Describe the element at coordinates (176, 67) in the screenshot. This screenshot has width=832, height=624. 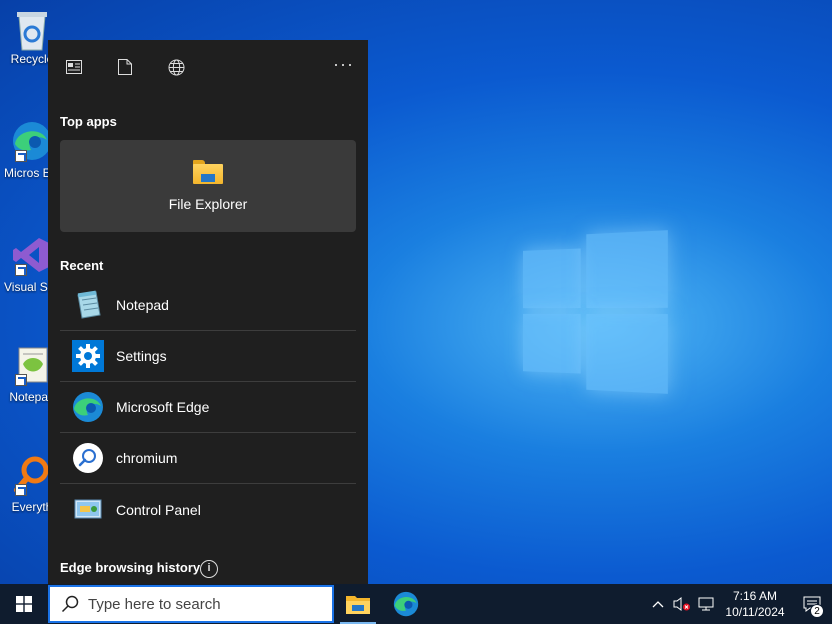
I see `globe-icon` at that location.